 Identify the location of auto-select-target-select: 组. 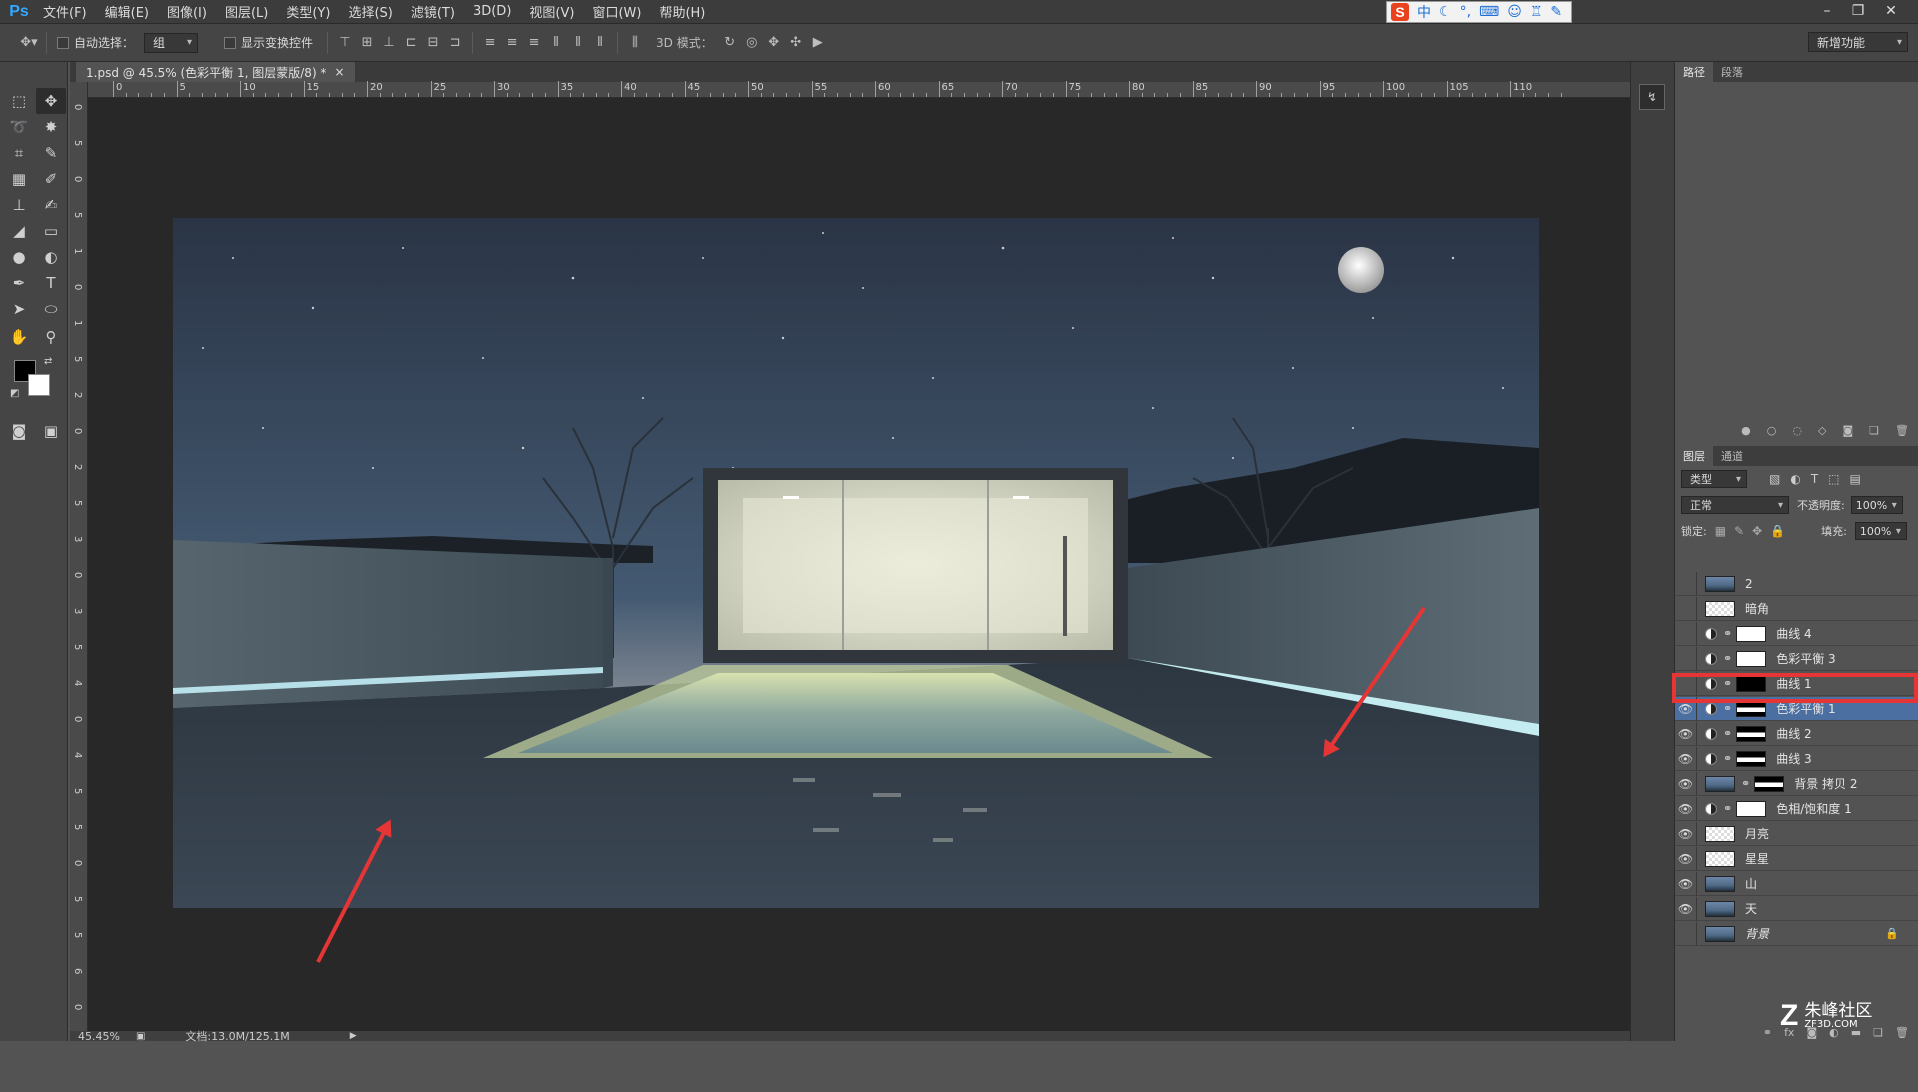
(171, 42).